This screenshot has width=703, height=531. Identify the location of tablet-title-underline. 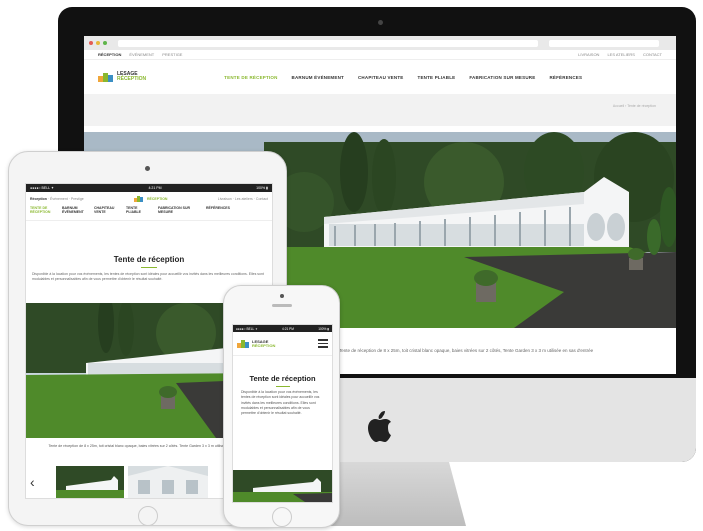
(149, 267).